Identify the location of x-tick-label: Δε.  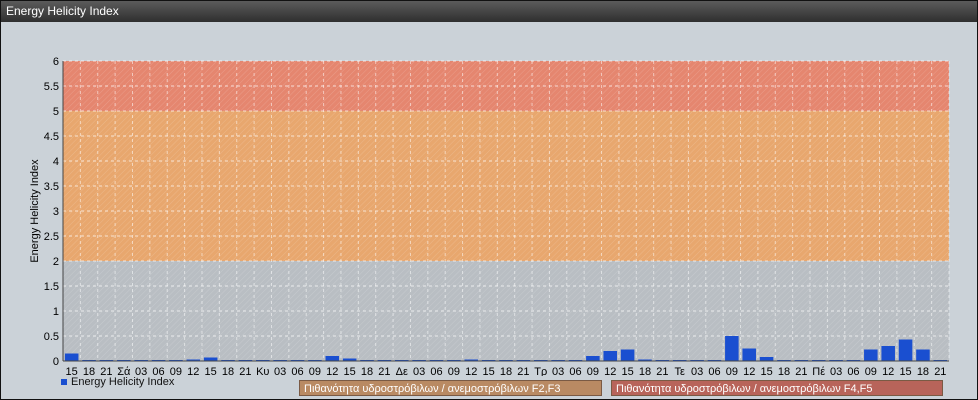
(402, 371).